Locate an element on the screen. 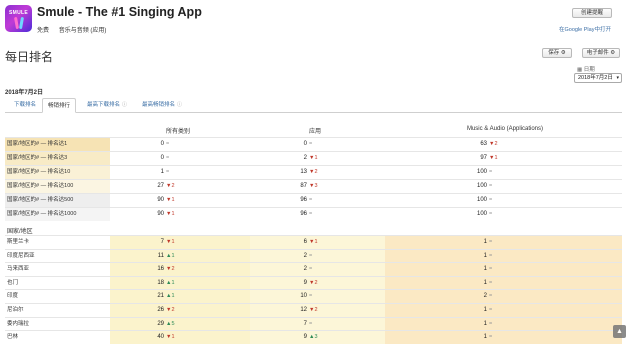  row-label: 印度 is located at coordinates (57, 296).